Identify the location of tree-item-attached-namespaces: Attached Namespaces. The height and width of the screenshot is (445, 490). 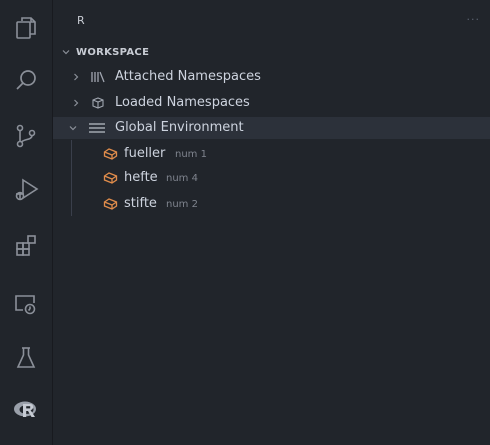
(271, 77).